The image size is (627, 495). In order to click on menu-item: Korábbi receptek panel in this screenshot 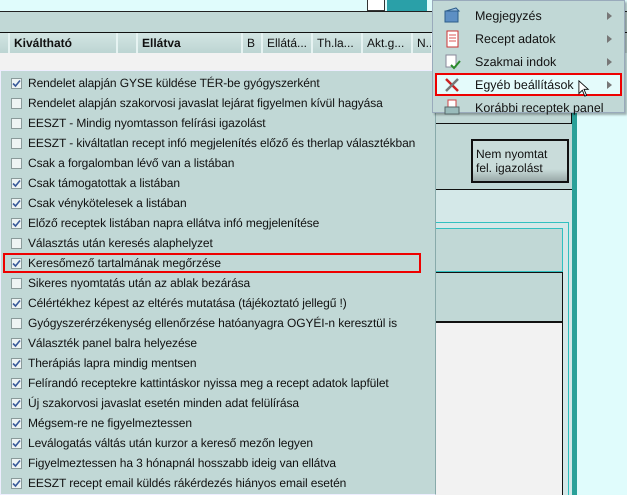, I will do `click(528, 107)`.